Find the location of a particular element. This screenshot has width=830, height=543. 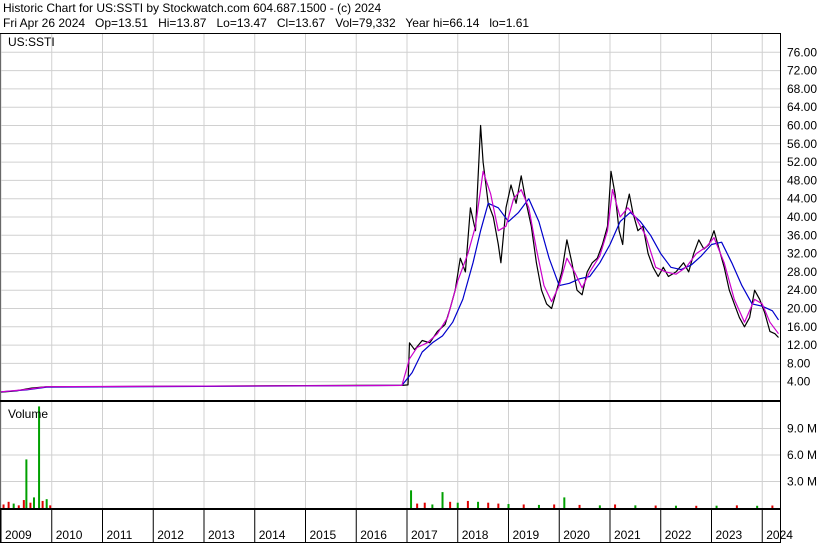

year-tick-label: 2019 is located at coordinates (525, 535).